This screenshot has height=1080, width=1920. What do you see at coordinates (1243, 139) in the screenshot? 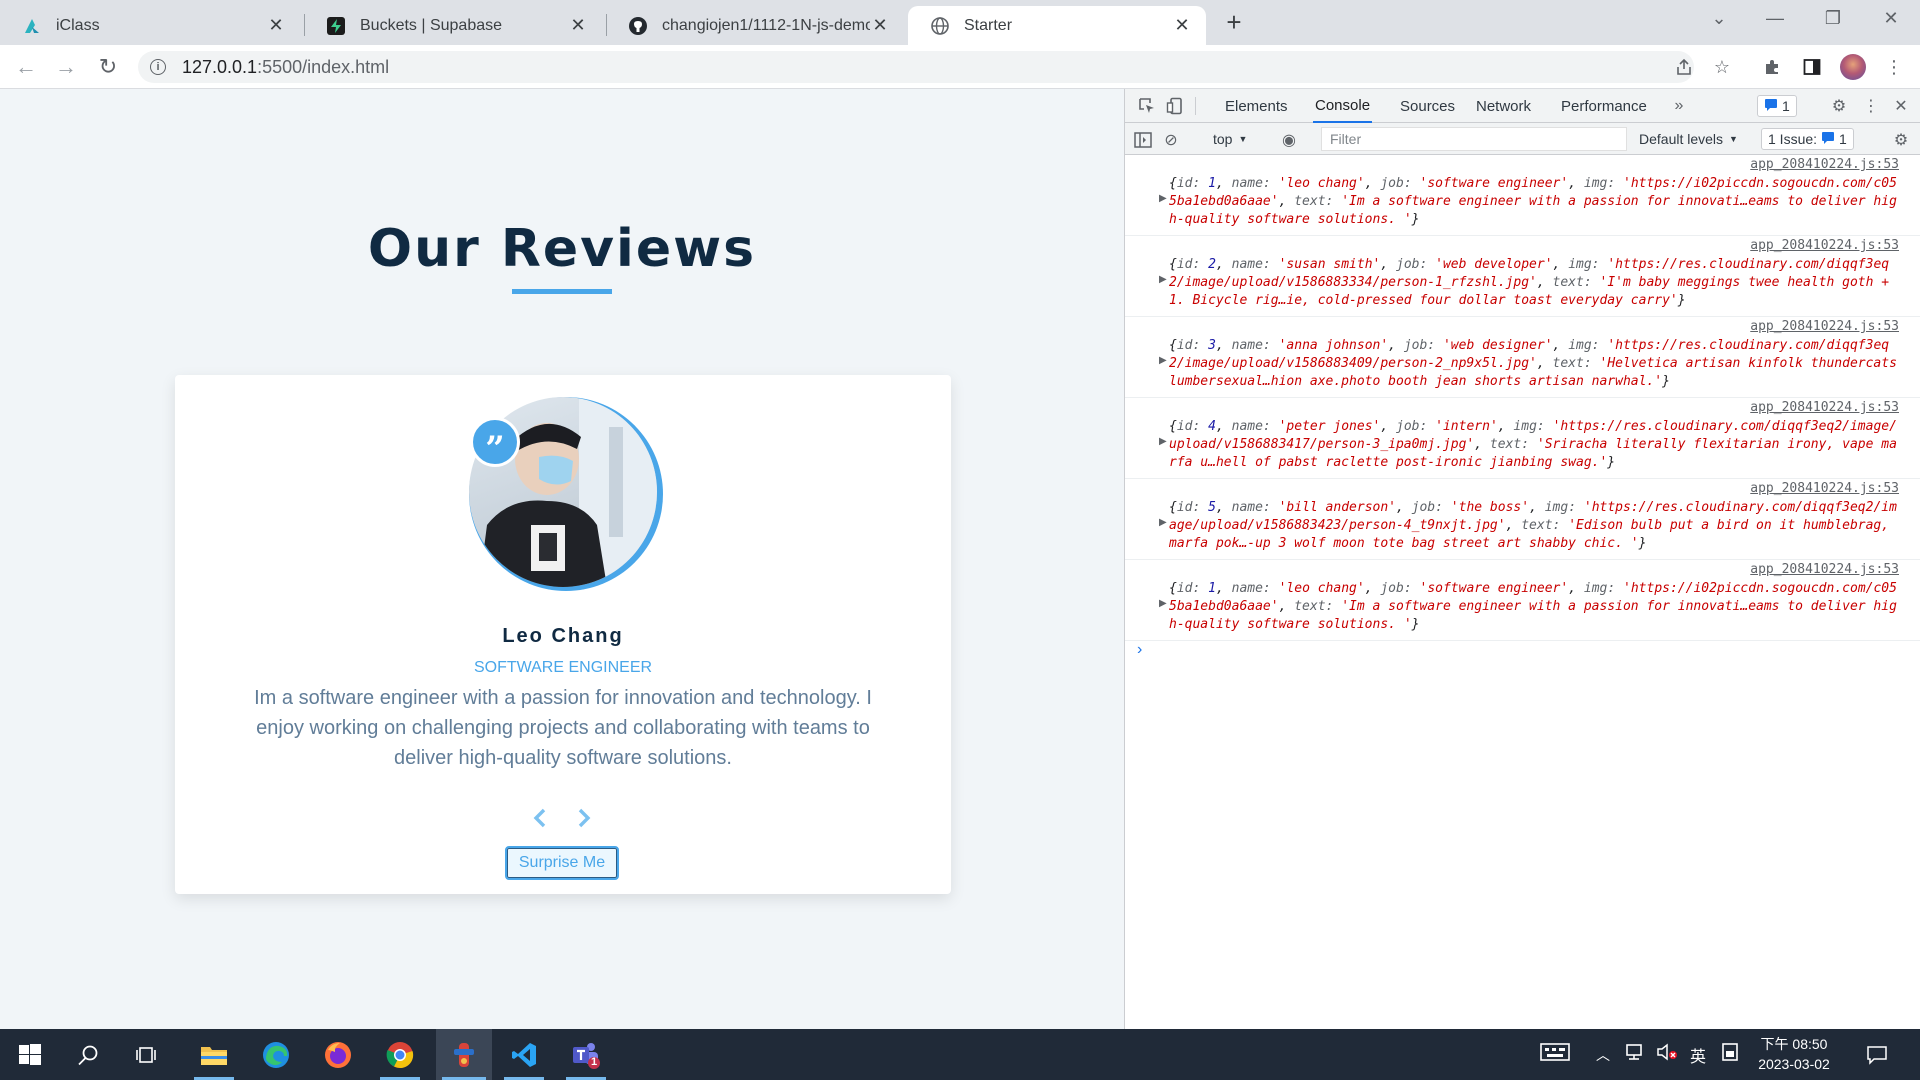
I see `dropdown-arrow-icon: ▼` at bounding box center [1243, 139].